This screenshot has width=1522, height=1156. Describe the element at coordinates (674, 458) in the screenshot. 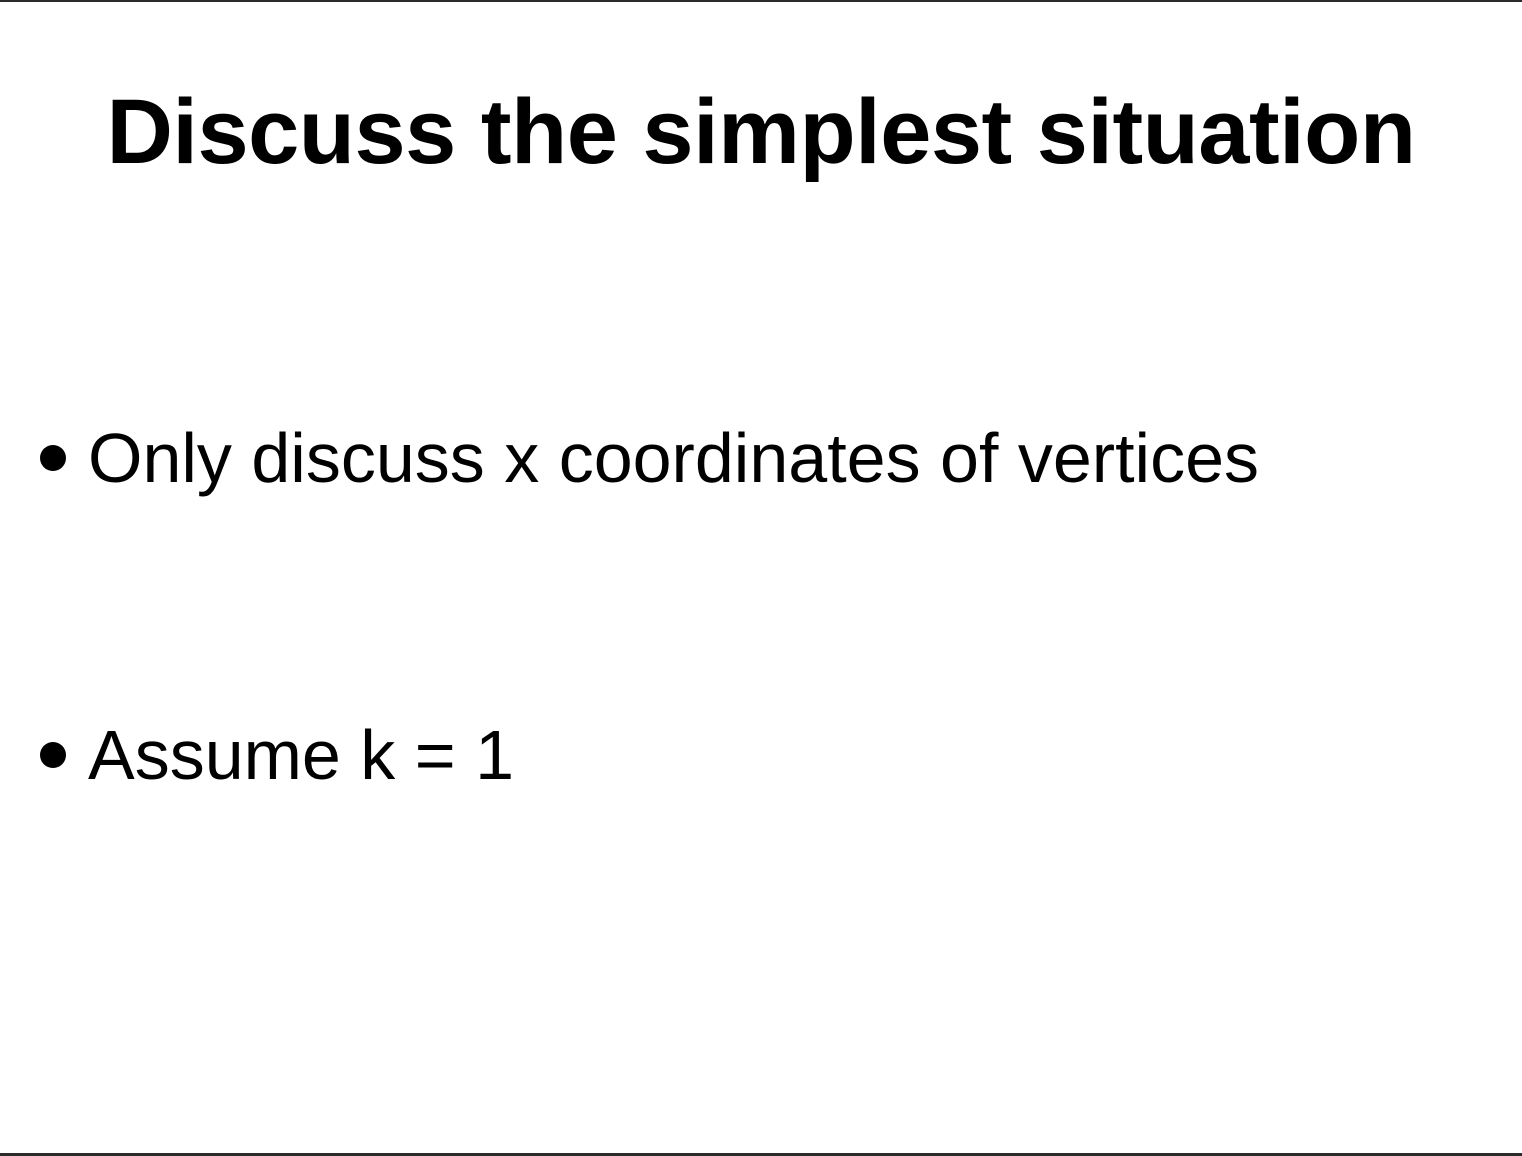

I see `bullet-text: Only discuss x coordinates of vertices` at that location.